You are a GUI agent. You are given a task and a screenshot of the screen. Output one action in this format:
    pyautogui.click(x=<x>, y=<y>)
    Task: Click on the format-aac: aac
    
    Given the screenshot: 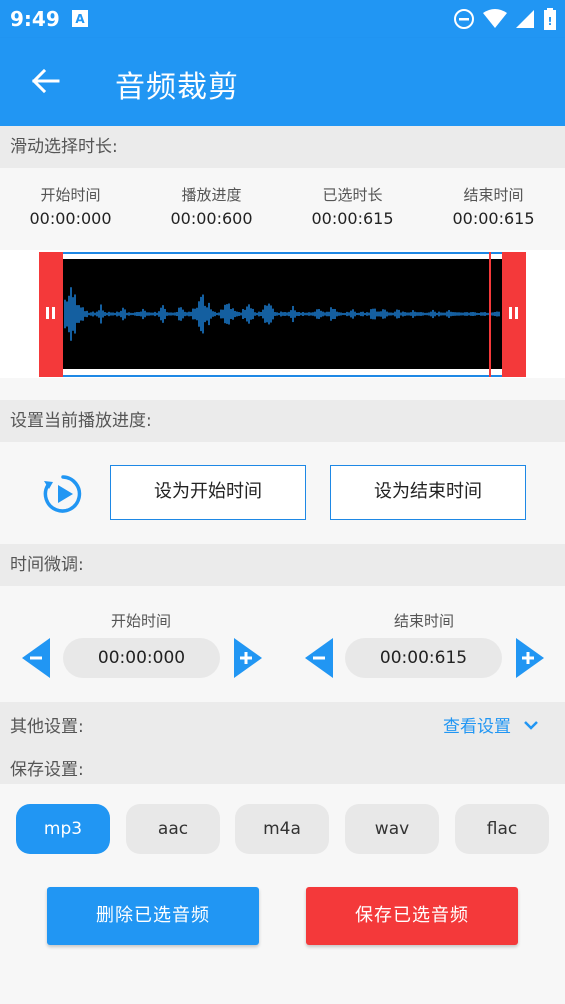 What is the action you would take?
    pyautogui.click(x=173, y=829)
    